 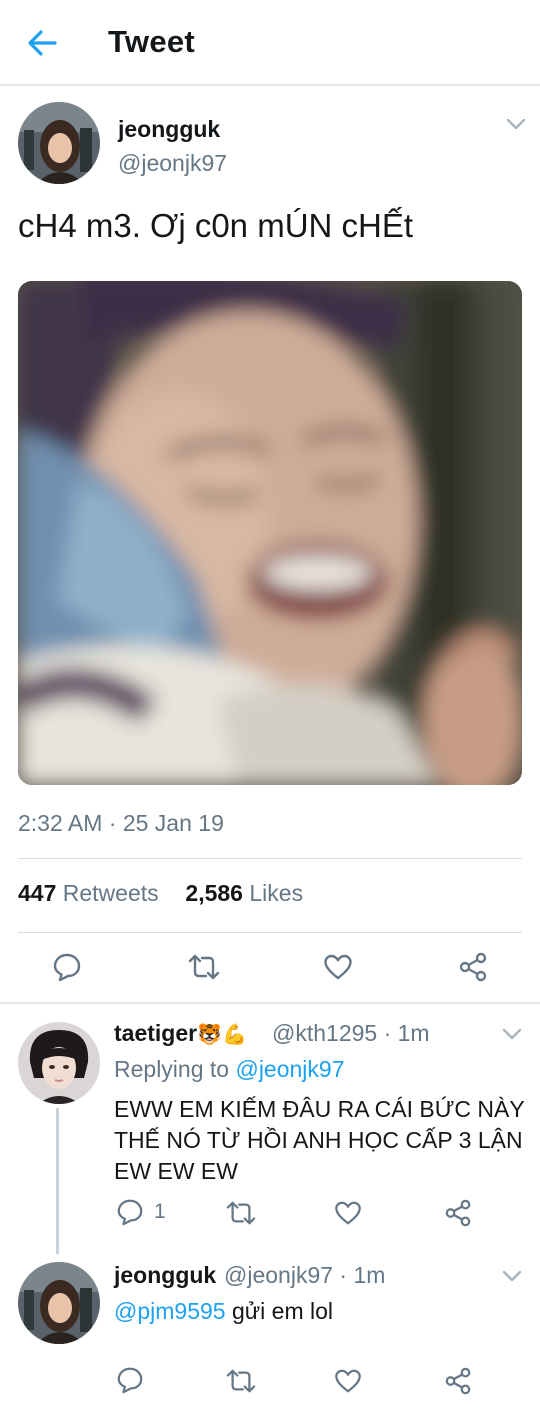 I want to click on reply-author-handle: @kth1295 · 1m, so click(x=351, y=1033).